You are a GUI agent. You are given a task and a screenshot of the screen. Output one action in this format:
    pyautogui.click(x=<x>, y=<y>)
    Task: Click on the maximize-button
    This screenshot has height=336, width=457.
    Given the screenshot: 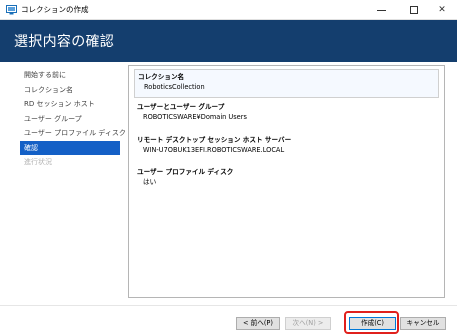 What is the action you would take?
    pyautogui.click(x=414, y=10)
    